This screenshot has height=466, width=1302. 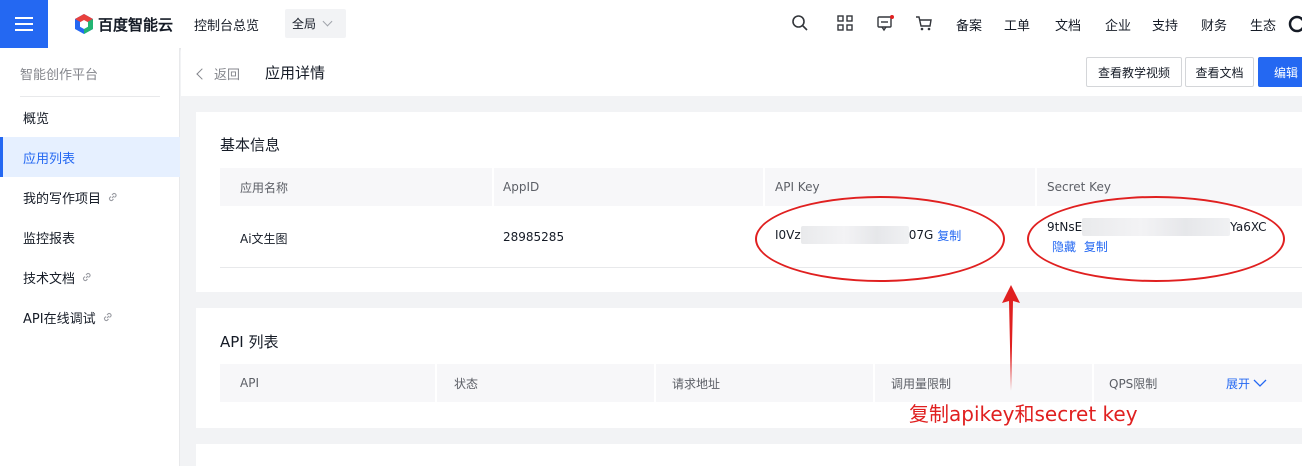 I want to click on cart-icon, so click(x=924, y=23).